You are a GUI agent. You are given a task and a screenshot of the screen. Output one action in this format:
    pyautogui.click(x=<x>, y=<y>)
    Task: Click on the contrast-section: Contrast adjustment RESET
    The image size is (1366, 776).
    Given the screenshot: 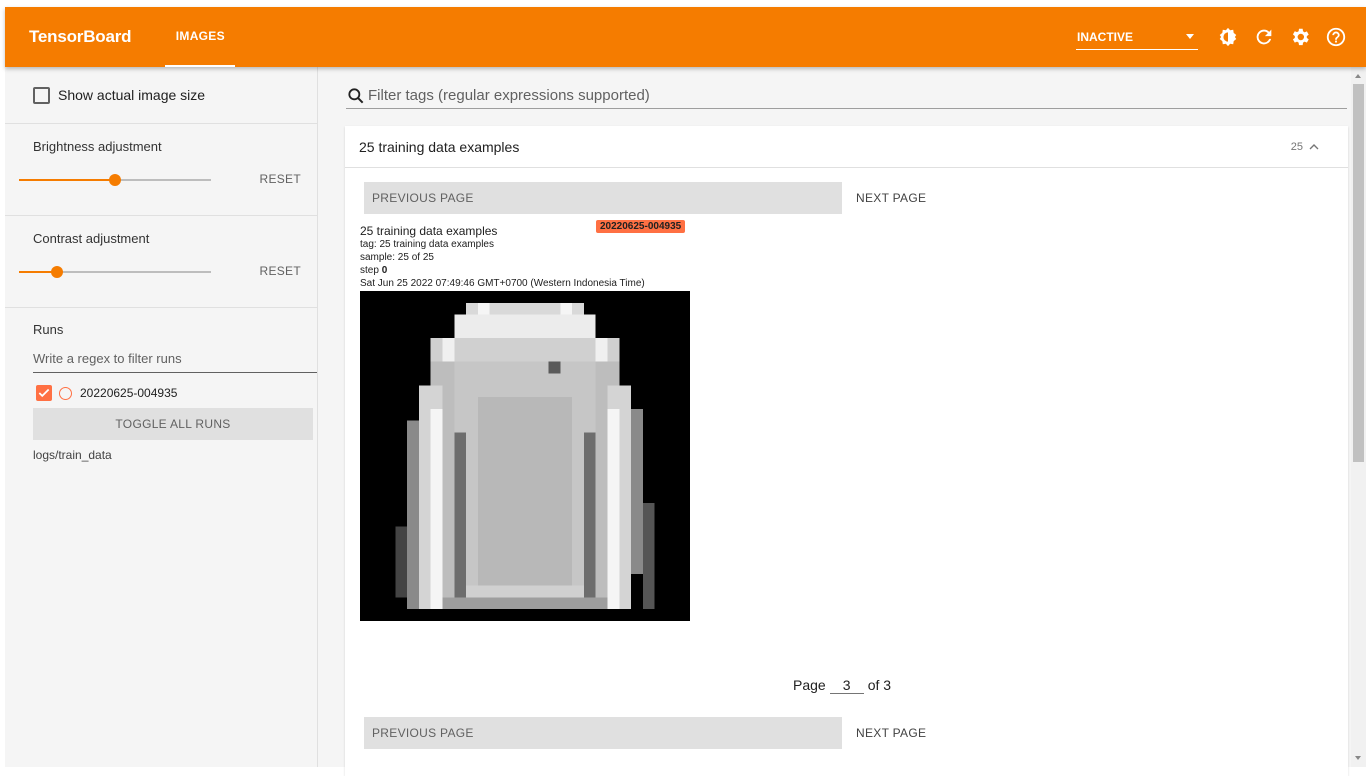 What is the action you would take?
    pyautogui.click(x=161, y=262)
    